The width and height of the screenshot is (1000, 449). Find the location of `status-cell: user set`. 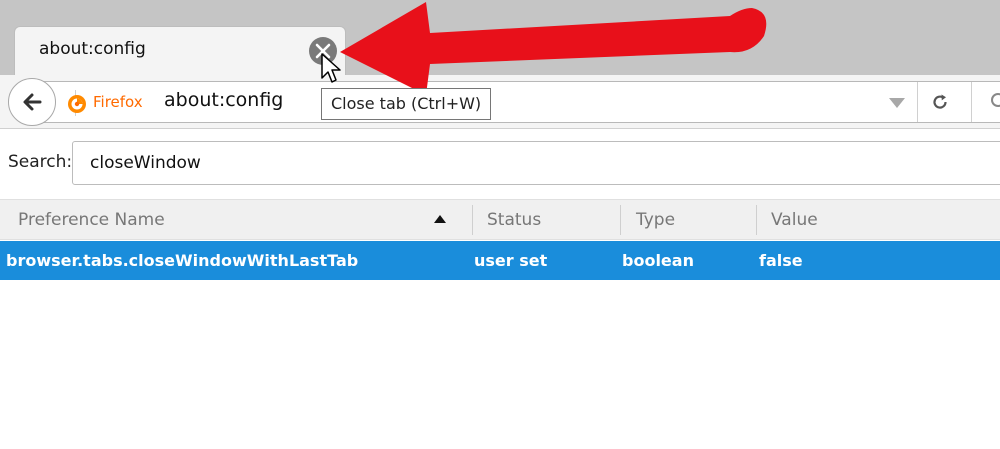

status-cell: user set is located at coordinates (511, 260).